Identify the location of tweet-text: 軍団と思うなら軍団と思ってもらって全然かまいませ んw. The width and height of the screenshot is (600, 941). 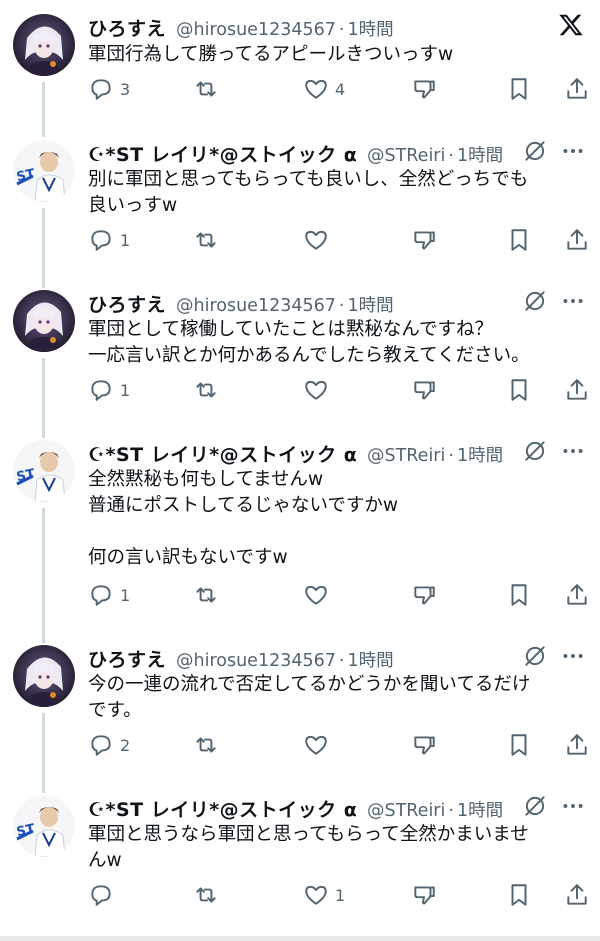
(308, 847).